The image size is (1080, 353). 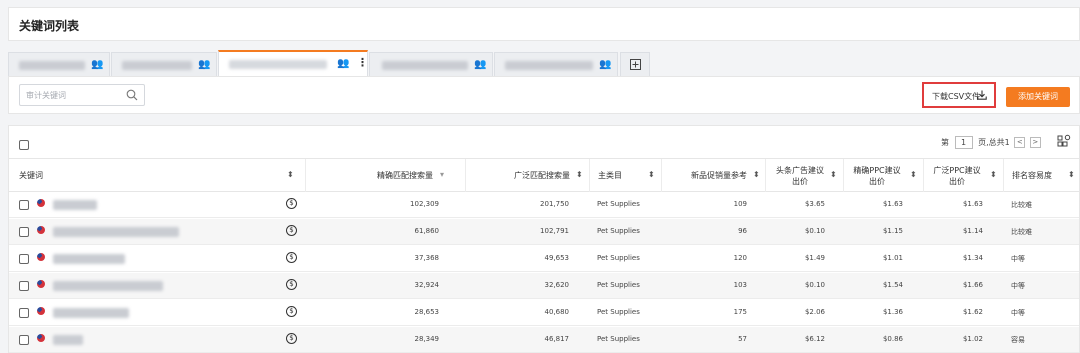 What do you see at coordinates (994, 142) in the screenshot?
I see `pager-suffix: 页,总共1` at bounding box center [994, 142].